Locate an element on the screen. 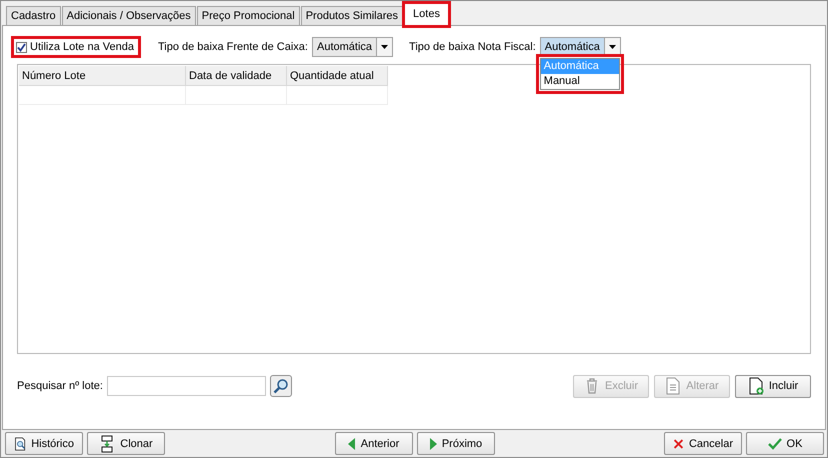  add-document-icon is located at coordinates (756, 386).